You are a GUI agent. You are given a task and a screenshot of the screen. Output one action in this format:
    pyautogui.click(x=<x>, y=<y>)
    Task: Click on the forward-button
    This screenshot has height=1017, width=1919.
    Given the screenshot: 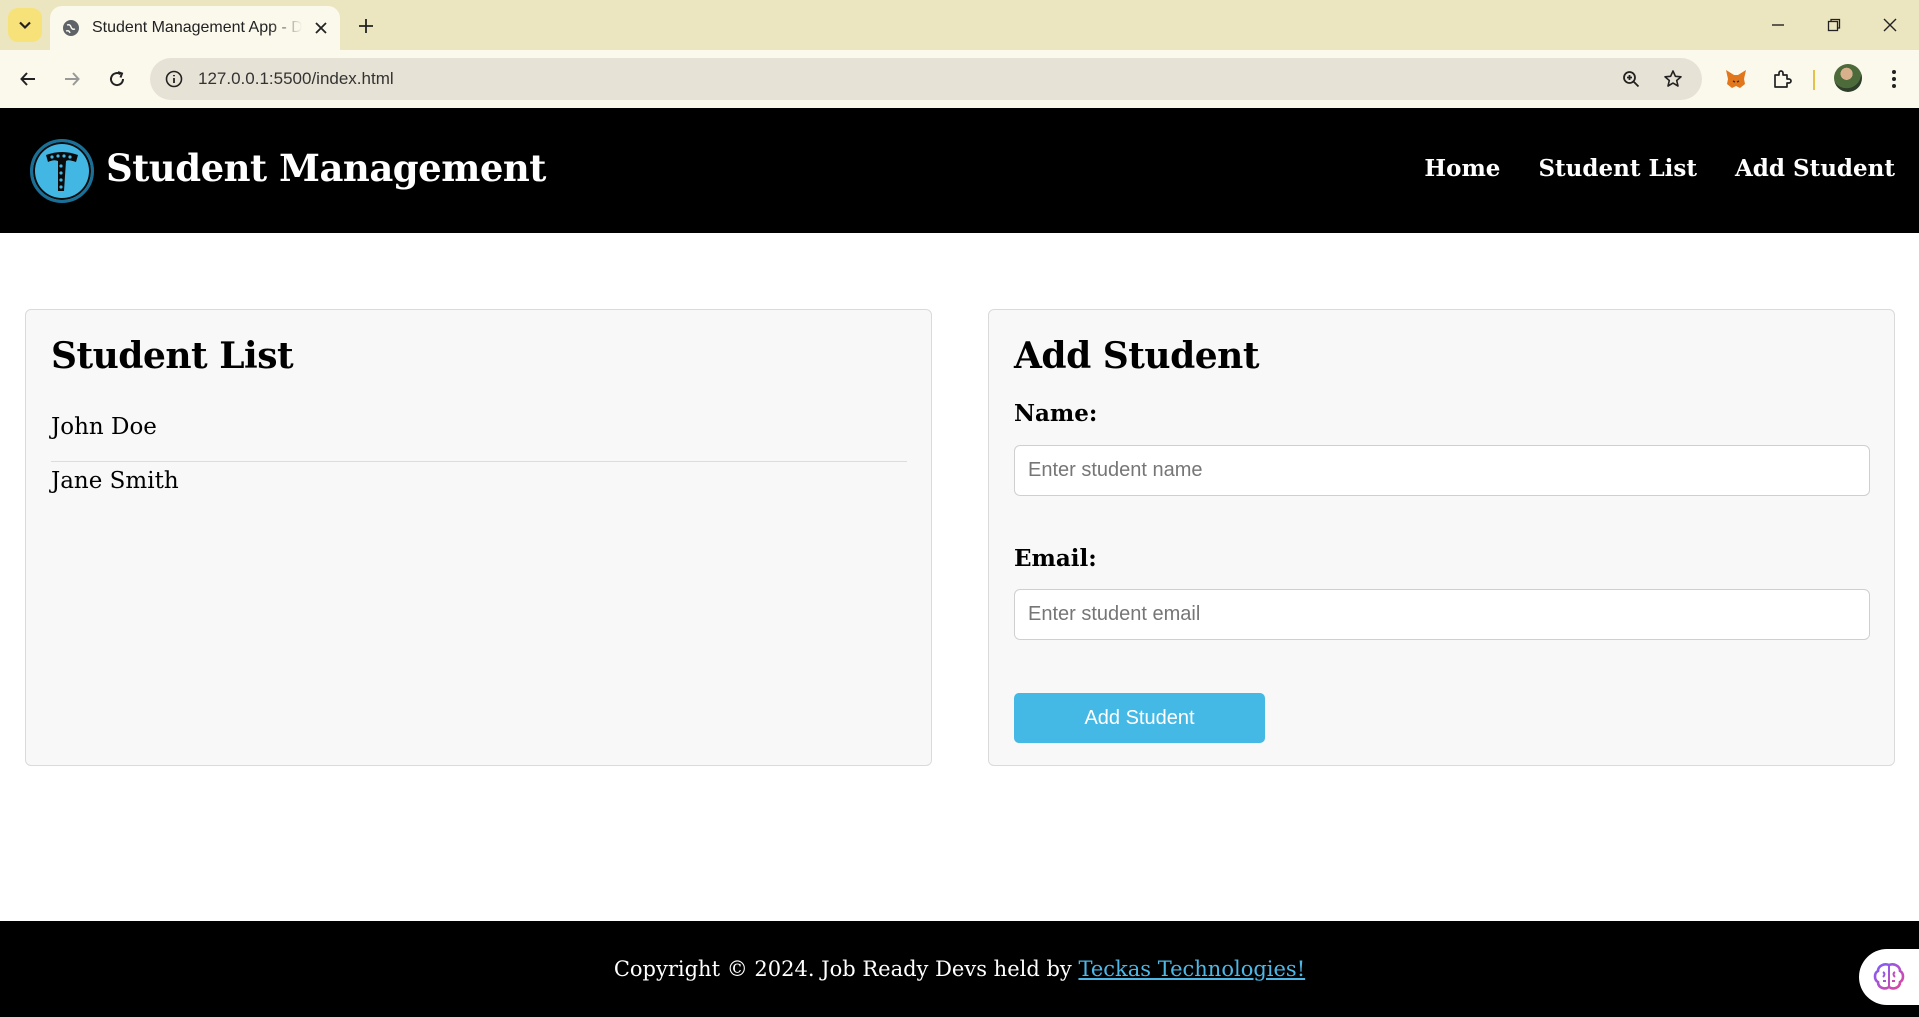 What is the action you would take?
    pyautogui.click(x=72, y=79)
    